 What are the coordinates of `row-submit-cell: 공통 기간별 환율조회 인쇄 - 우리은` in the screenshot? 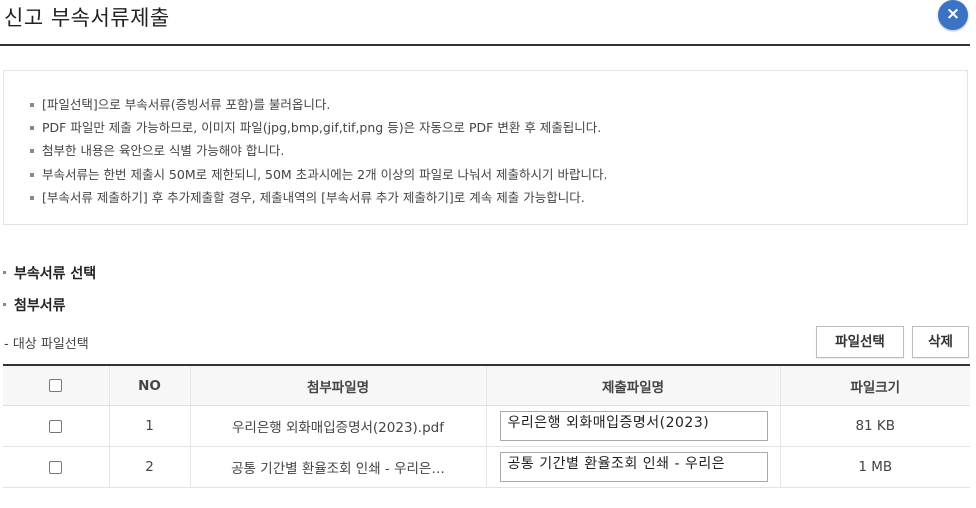 It's located at (632, 467).